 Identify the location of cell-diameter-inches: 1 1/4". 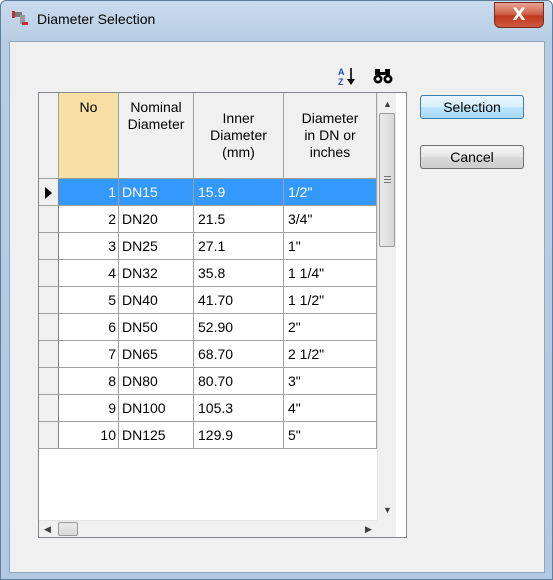
(330, 273).